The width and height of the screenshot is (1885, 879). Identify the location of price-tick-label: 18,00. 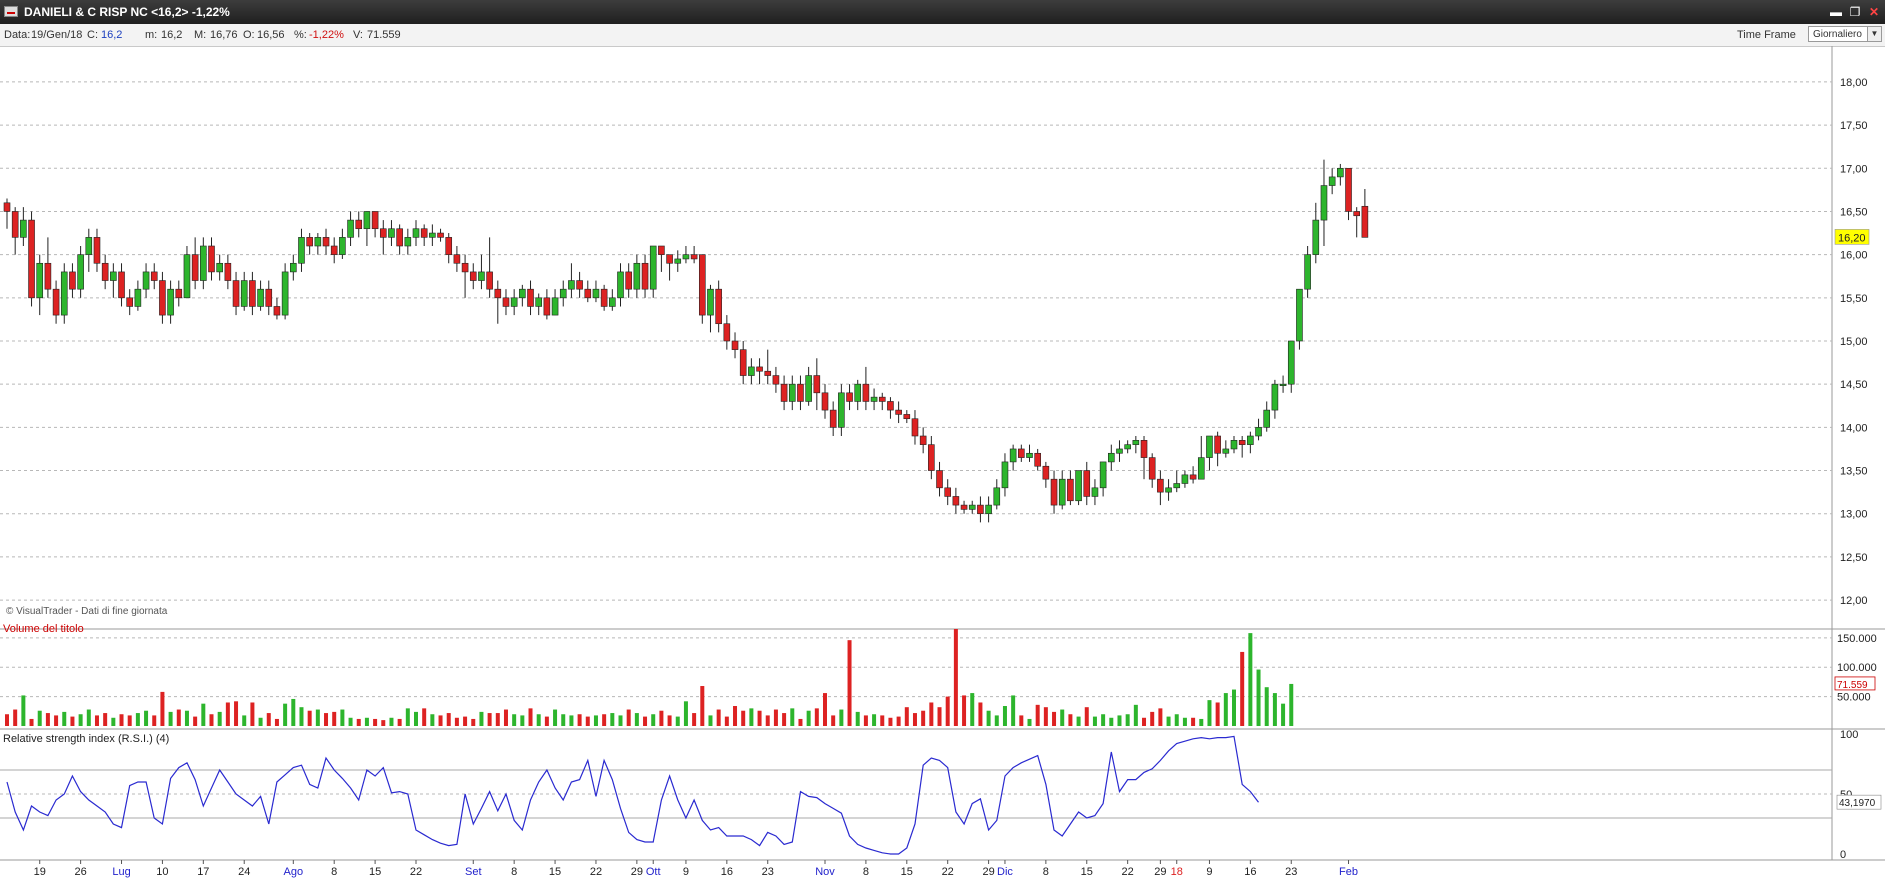
(1854, 83).